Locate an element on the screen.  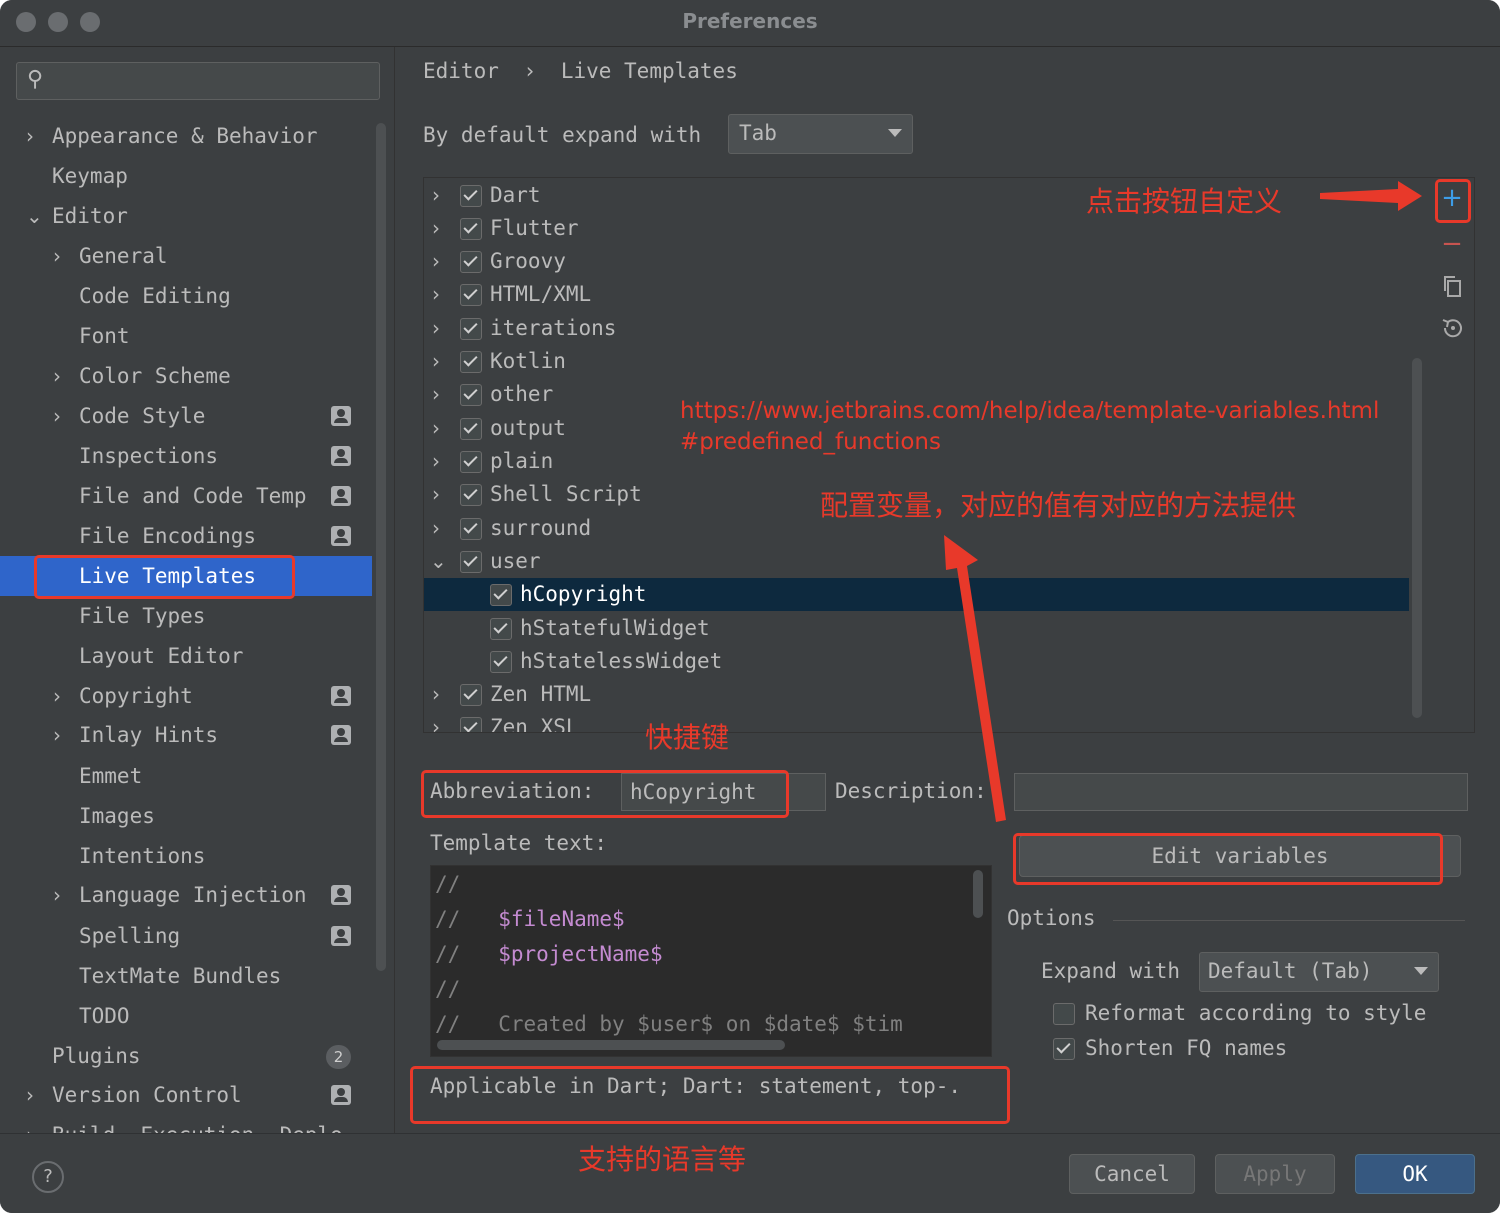
arrow-to-edit-variables is located at coordinates (975, 678).